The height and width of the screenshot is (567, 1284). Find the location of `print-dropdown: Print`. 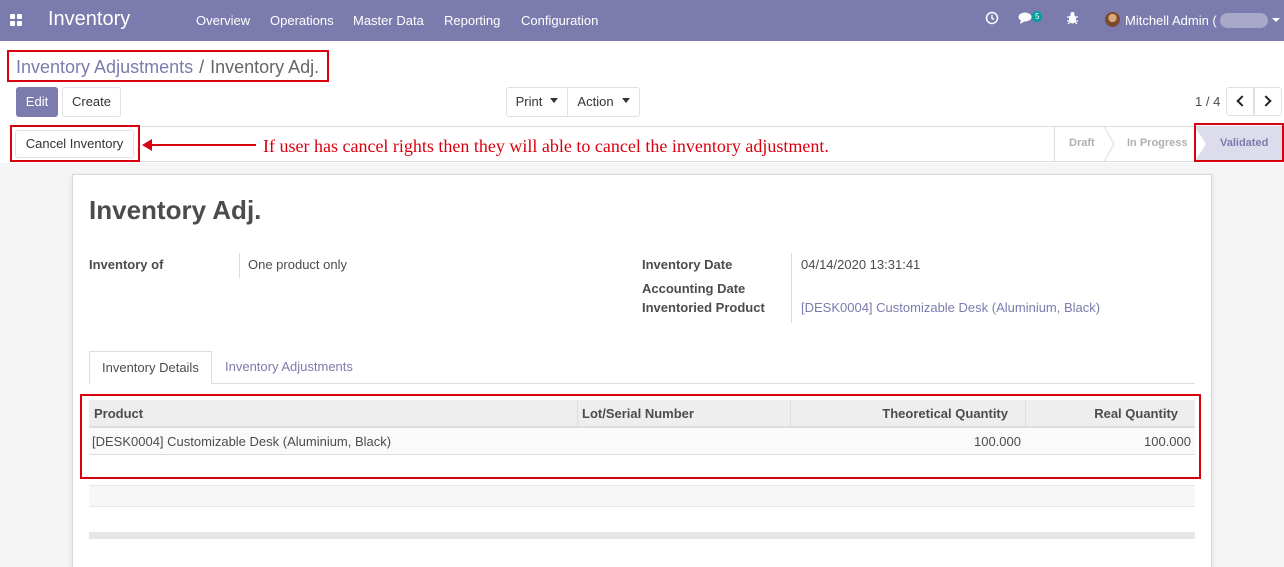

print-dropdown: Print is located at coordinates (537, 102).